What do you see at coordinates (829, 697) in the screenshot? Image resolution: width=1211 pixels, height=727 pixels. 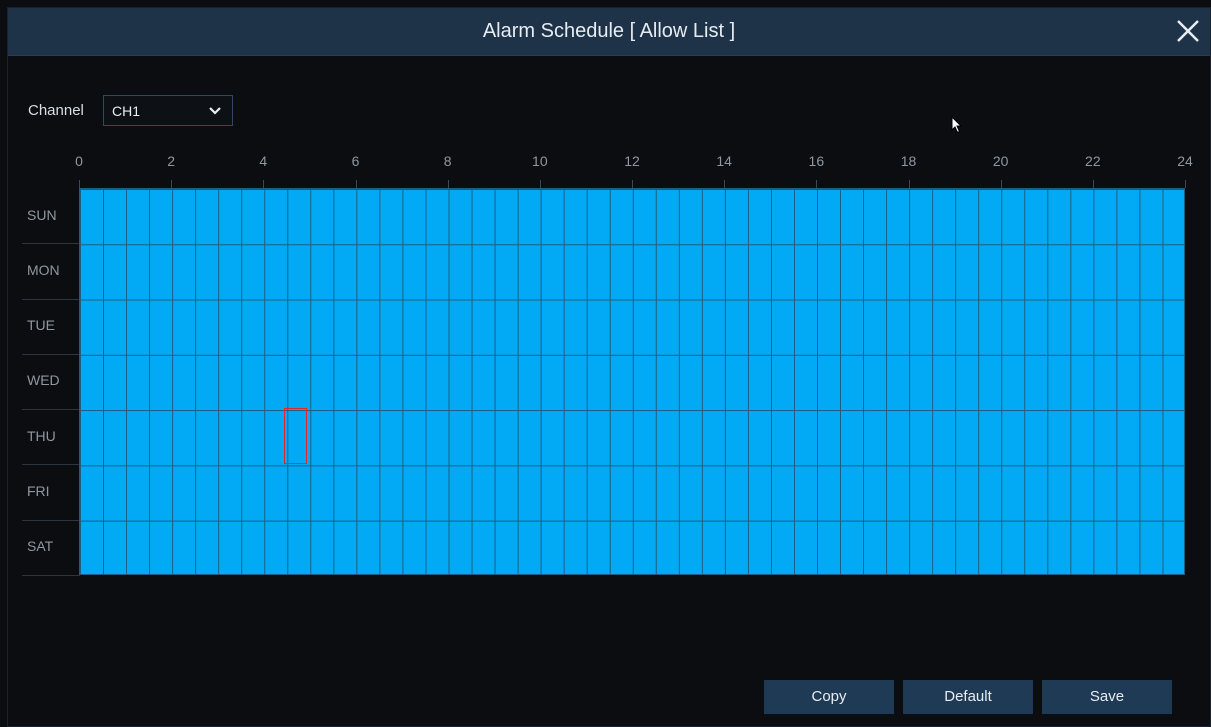 I see `copy-button: Copy` at bounding box center [829, 697].